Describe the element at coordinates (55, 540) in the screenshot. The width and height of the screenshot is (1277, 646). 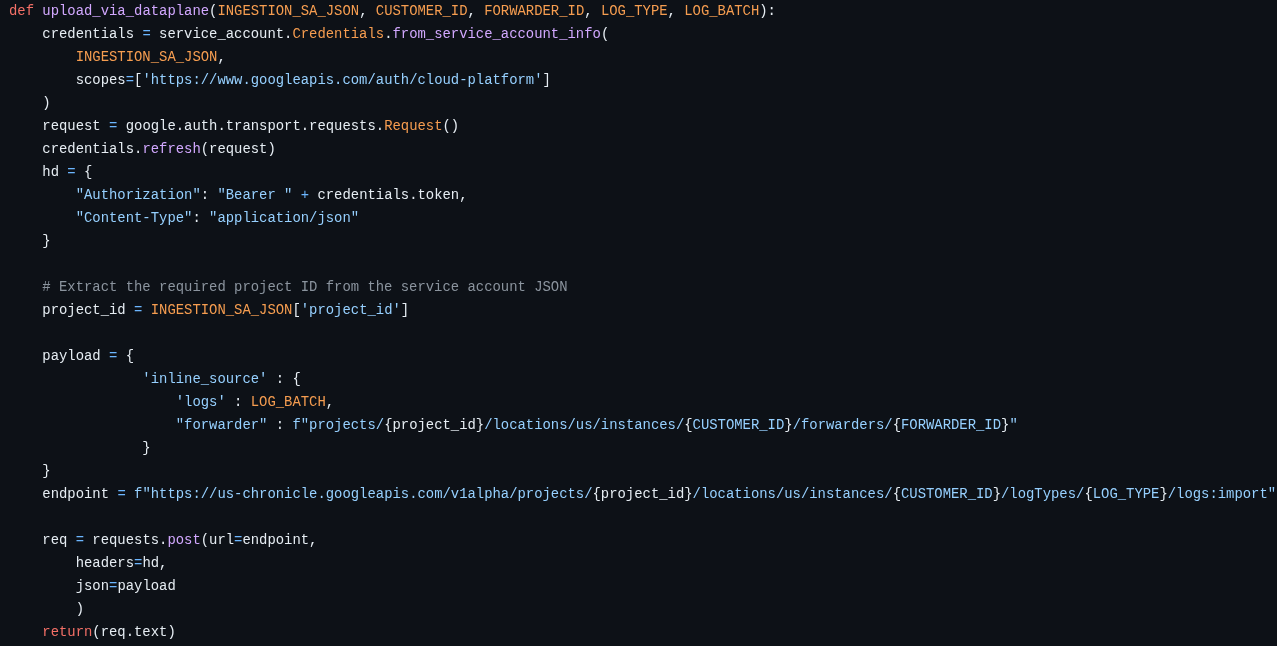
I see `code-text: req` at that location.